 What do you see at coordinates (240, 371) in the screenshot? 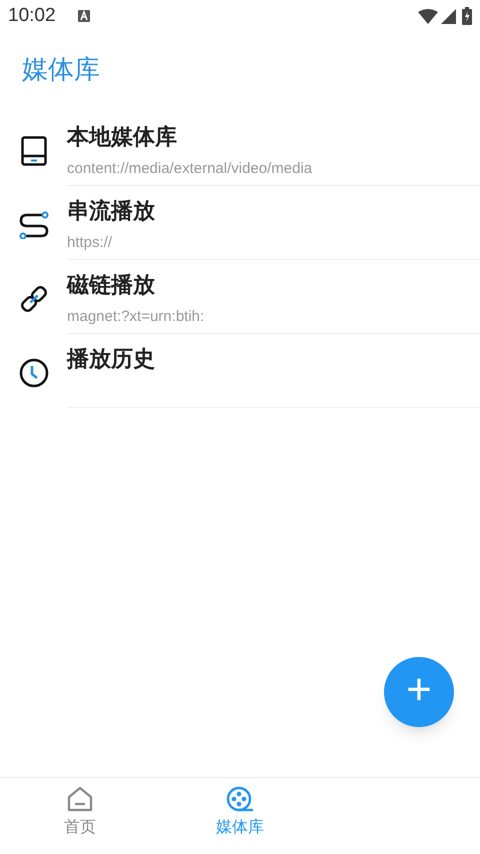
I see `list-item: 播放历史` at bounding box center [240, 371].